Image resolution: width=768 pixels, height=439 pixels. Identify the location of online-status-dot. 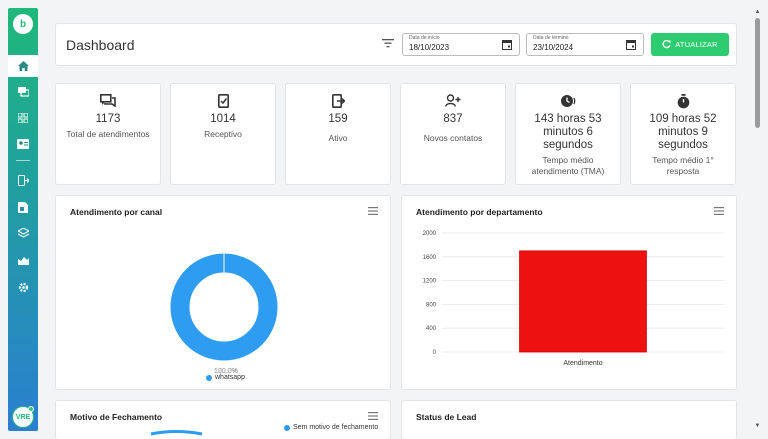
(31, 409).